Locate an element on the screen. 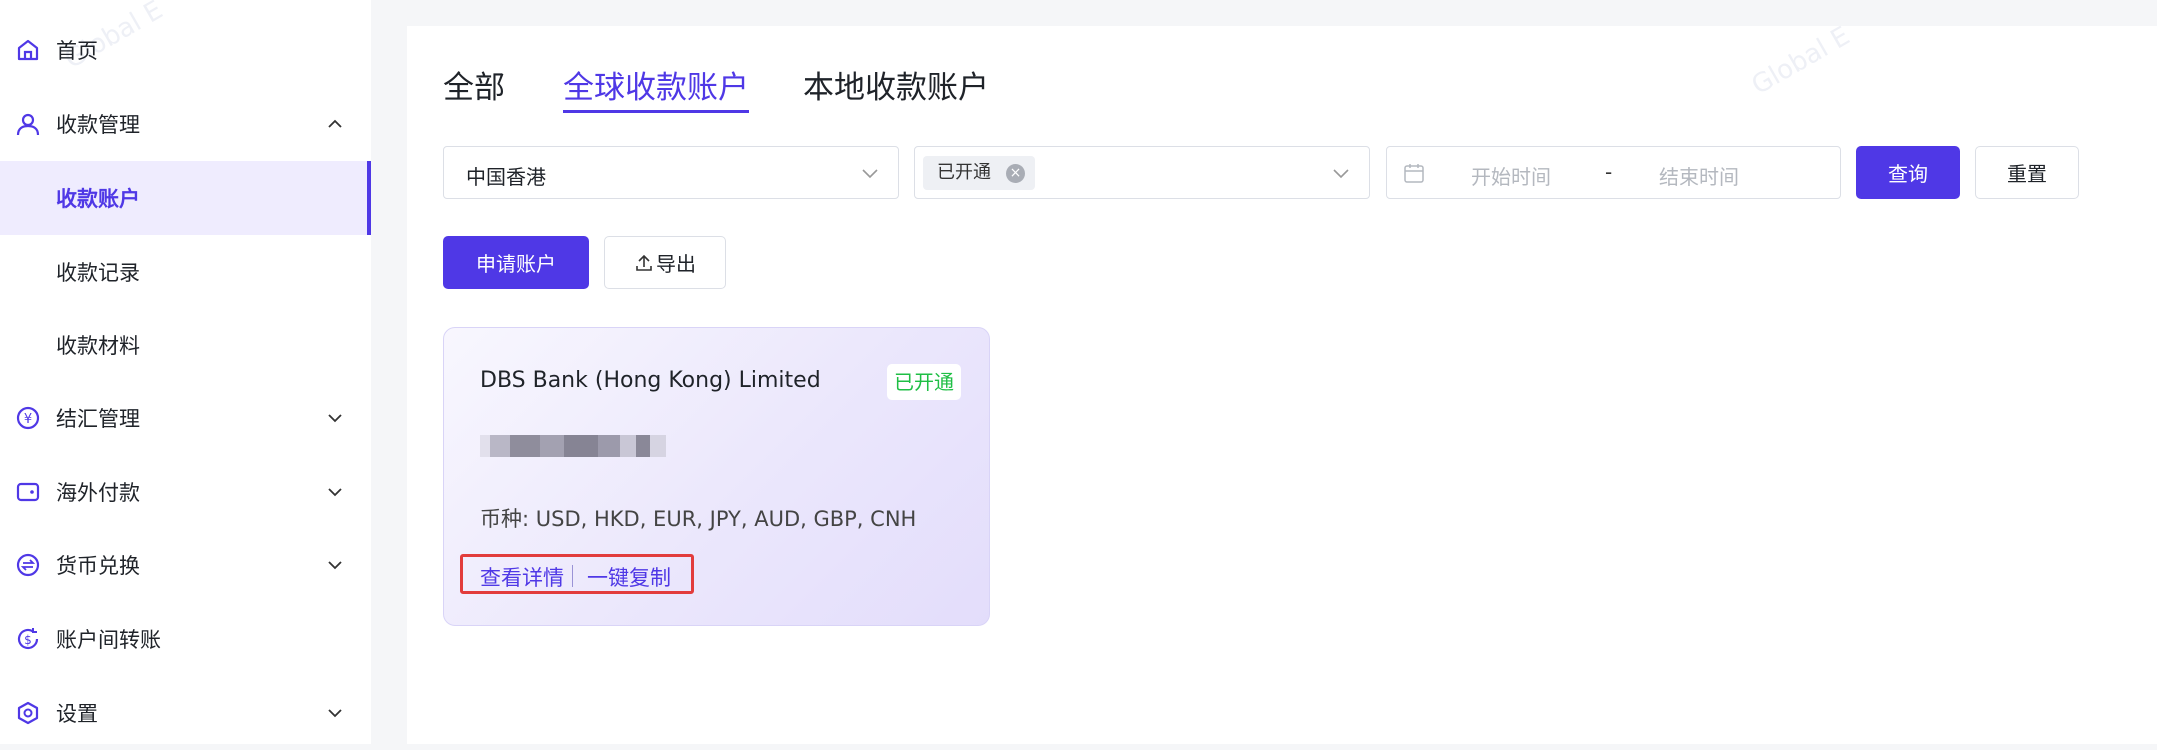 The image size is (2157, 750). tab-local-accounts: 本地收款账户 is located at coordinates (896, 84).